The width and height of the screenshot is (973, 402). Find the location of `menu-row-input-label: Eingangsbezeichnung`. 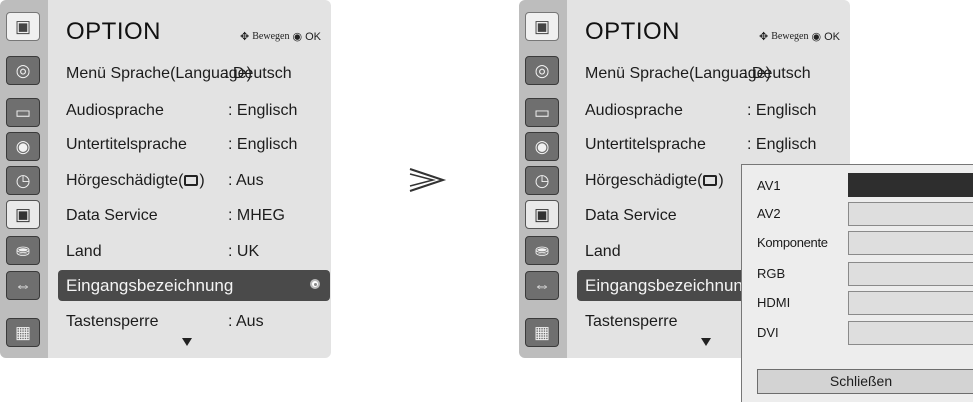

menu-row-input-label: Eingangsbezeichnung is located at coordinates (194, 285).